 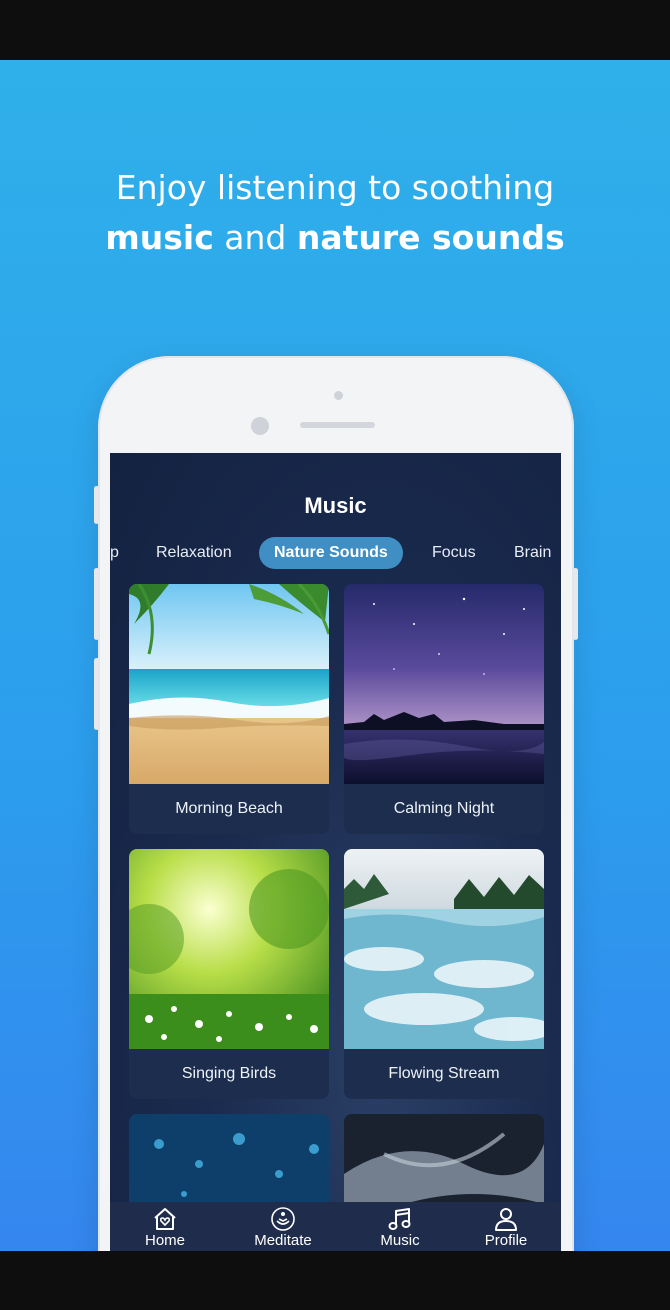 I want to click on nav-home: Home, so click(x=165, y=1226).